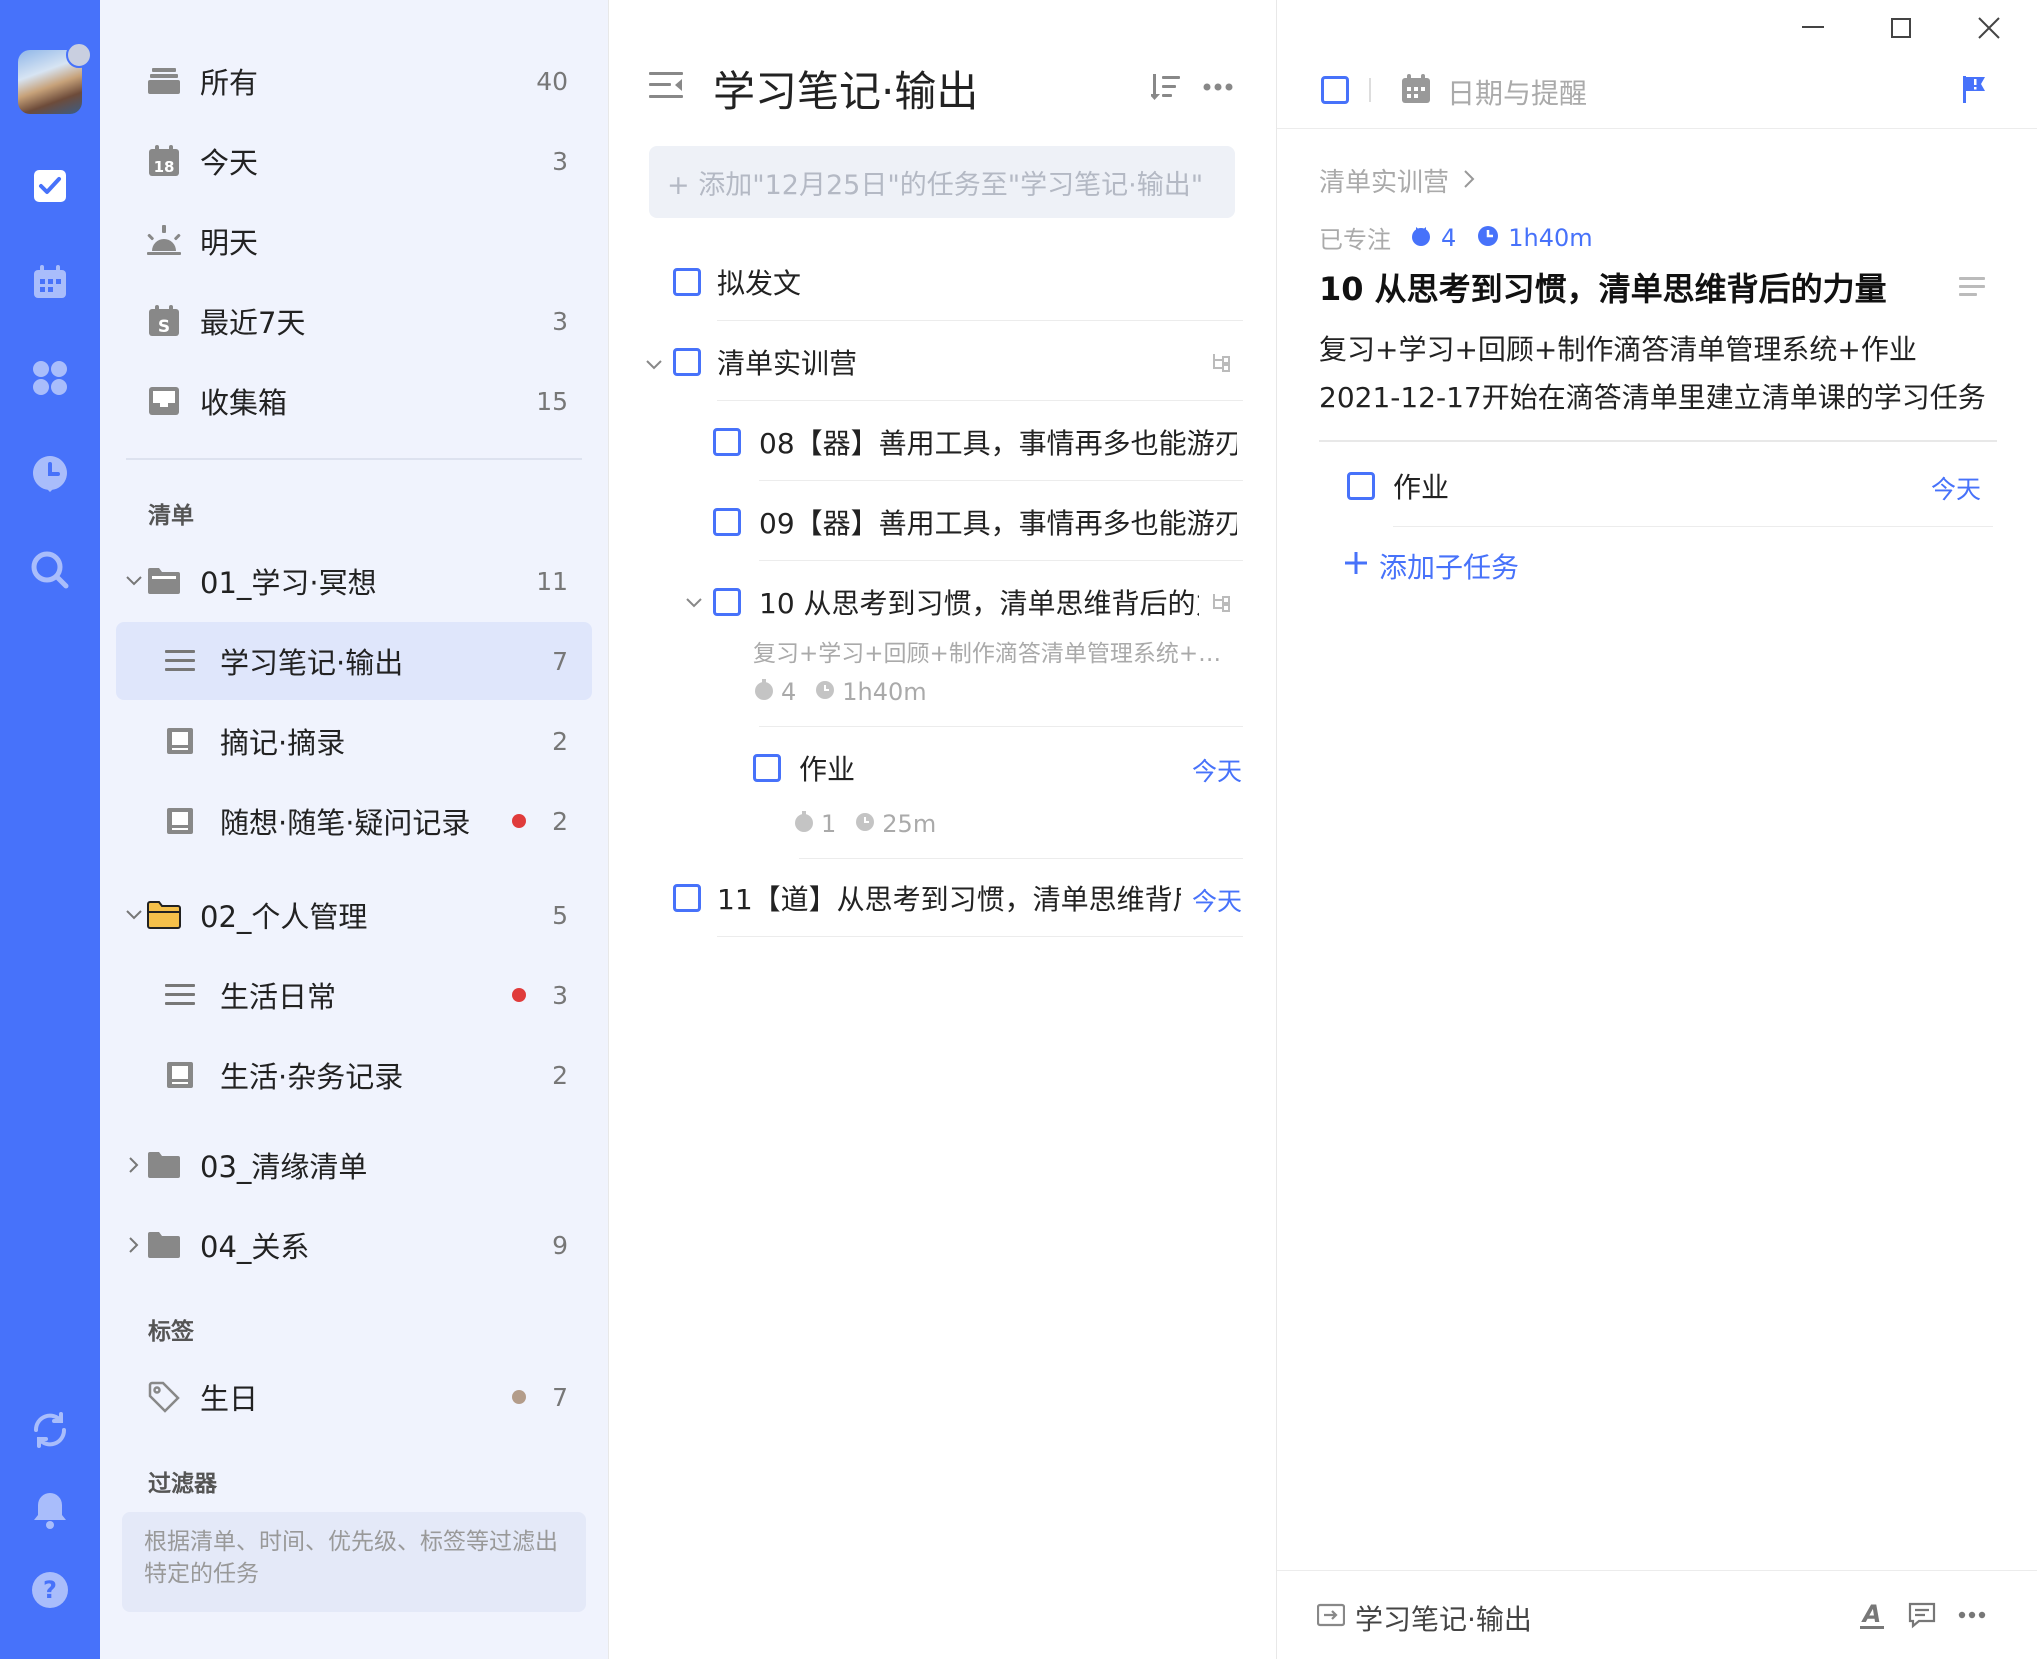  What do you see at coordinates (354, 821) in the screenshot?
I see `list-item-thoughts: 随想·随笔·疑问记录 2` at bounding box center [354, 821].